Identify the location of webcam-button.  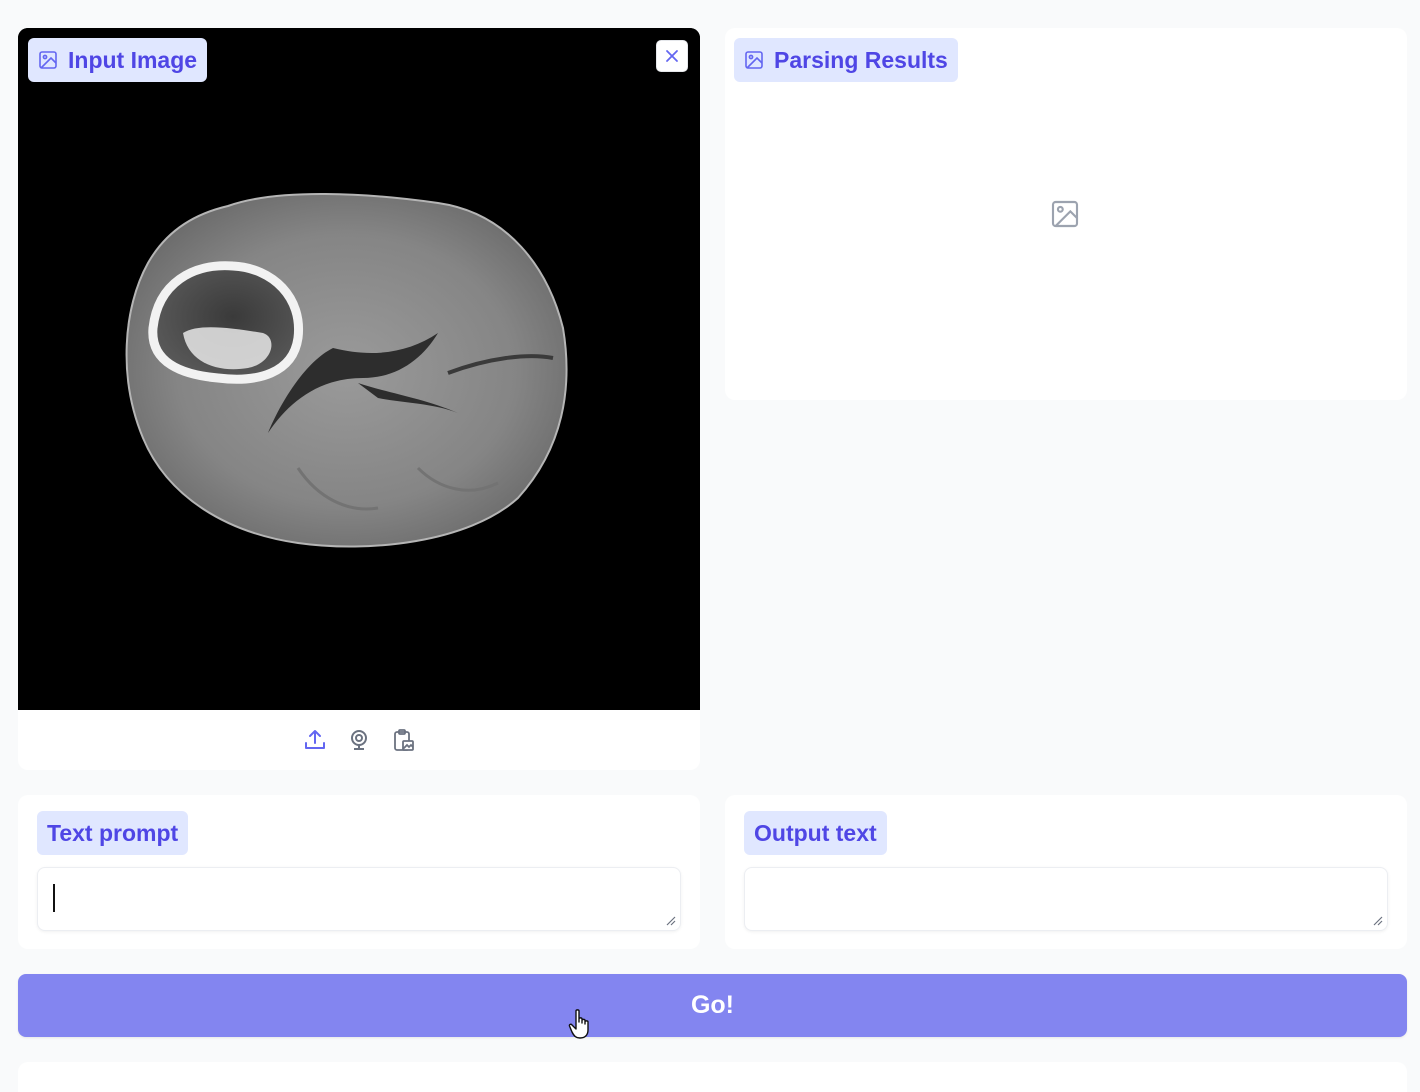
(359, 740).